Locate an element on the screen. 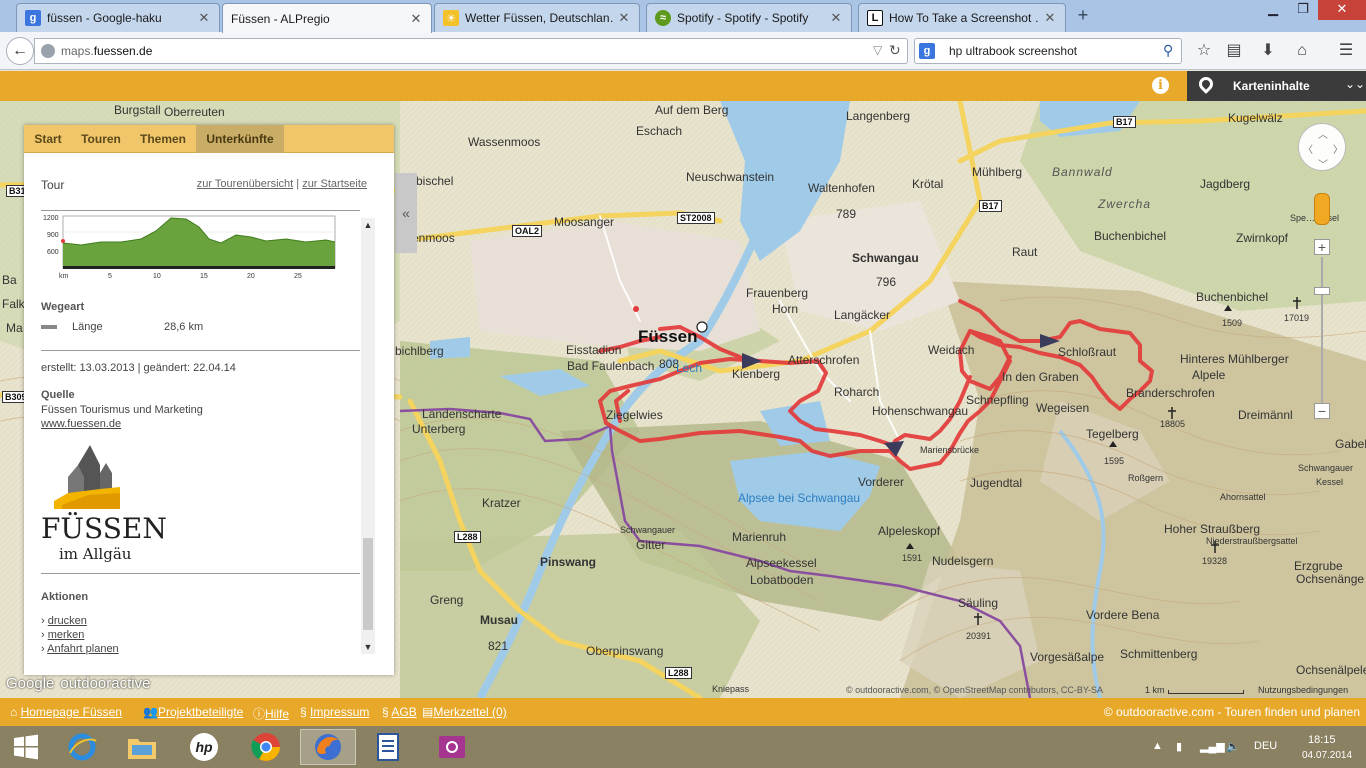 The height and width of the screenshot is (768, 1366). start-page-link: zur Startseite is located at coordinates (334, 184).